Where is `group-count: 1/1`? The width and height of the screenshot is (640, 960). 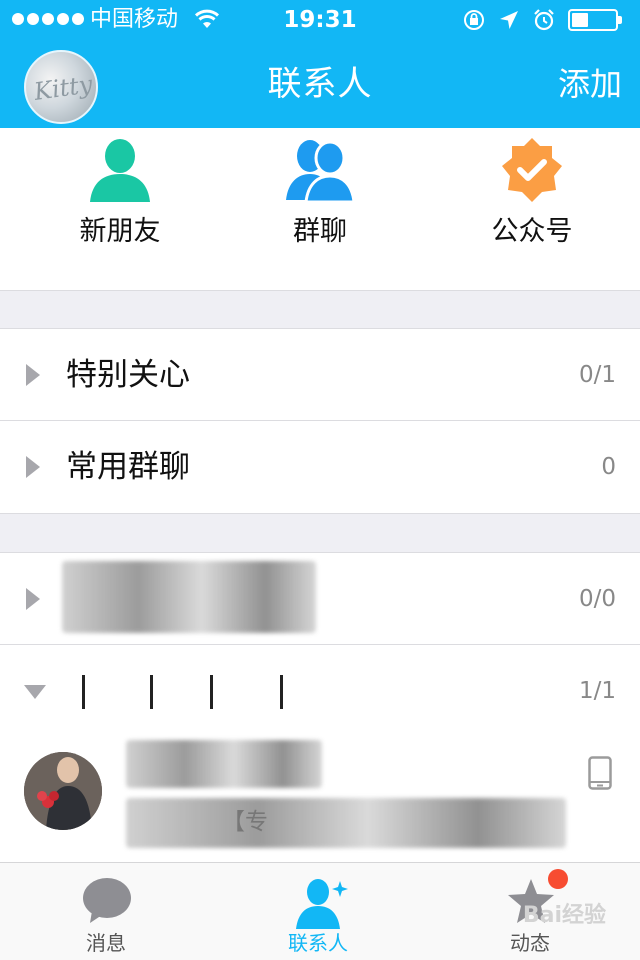
group-count: 1/1 is located at coordinates (597, 691).